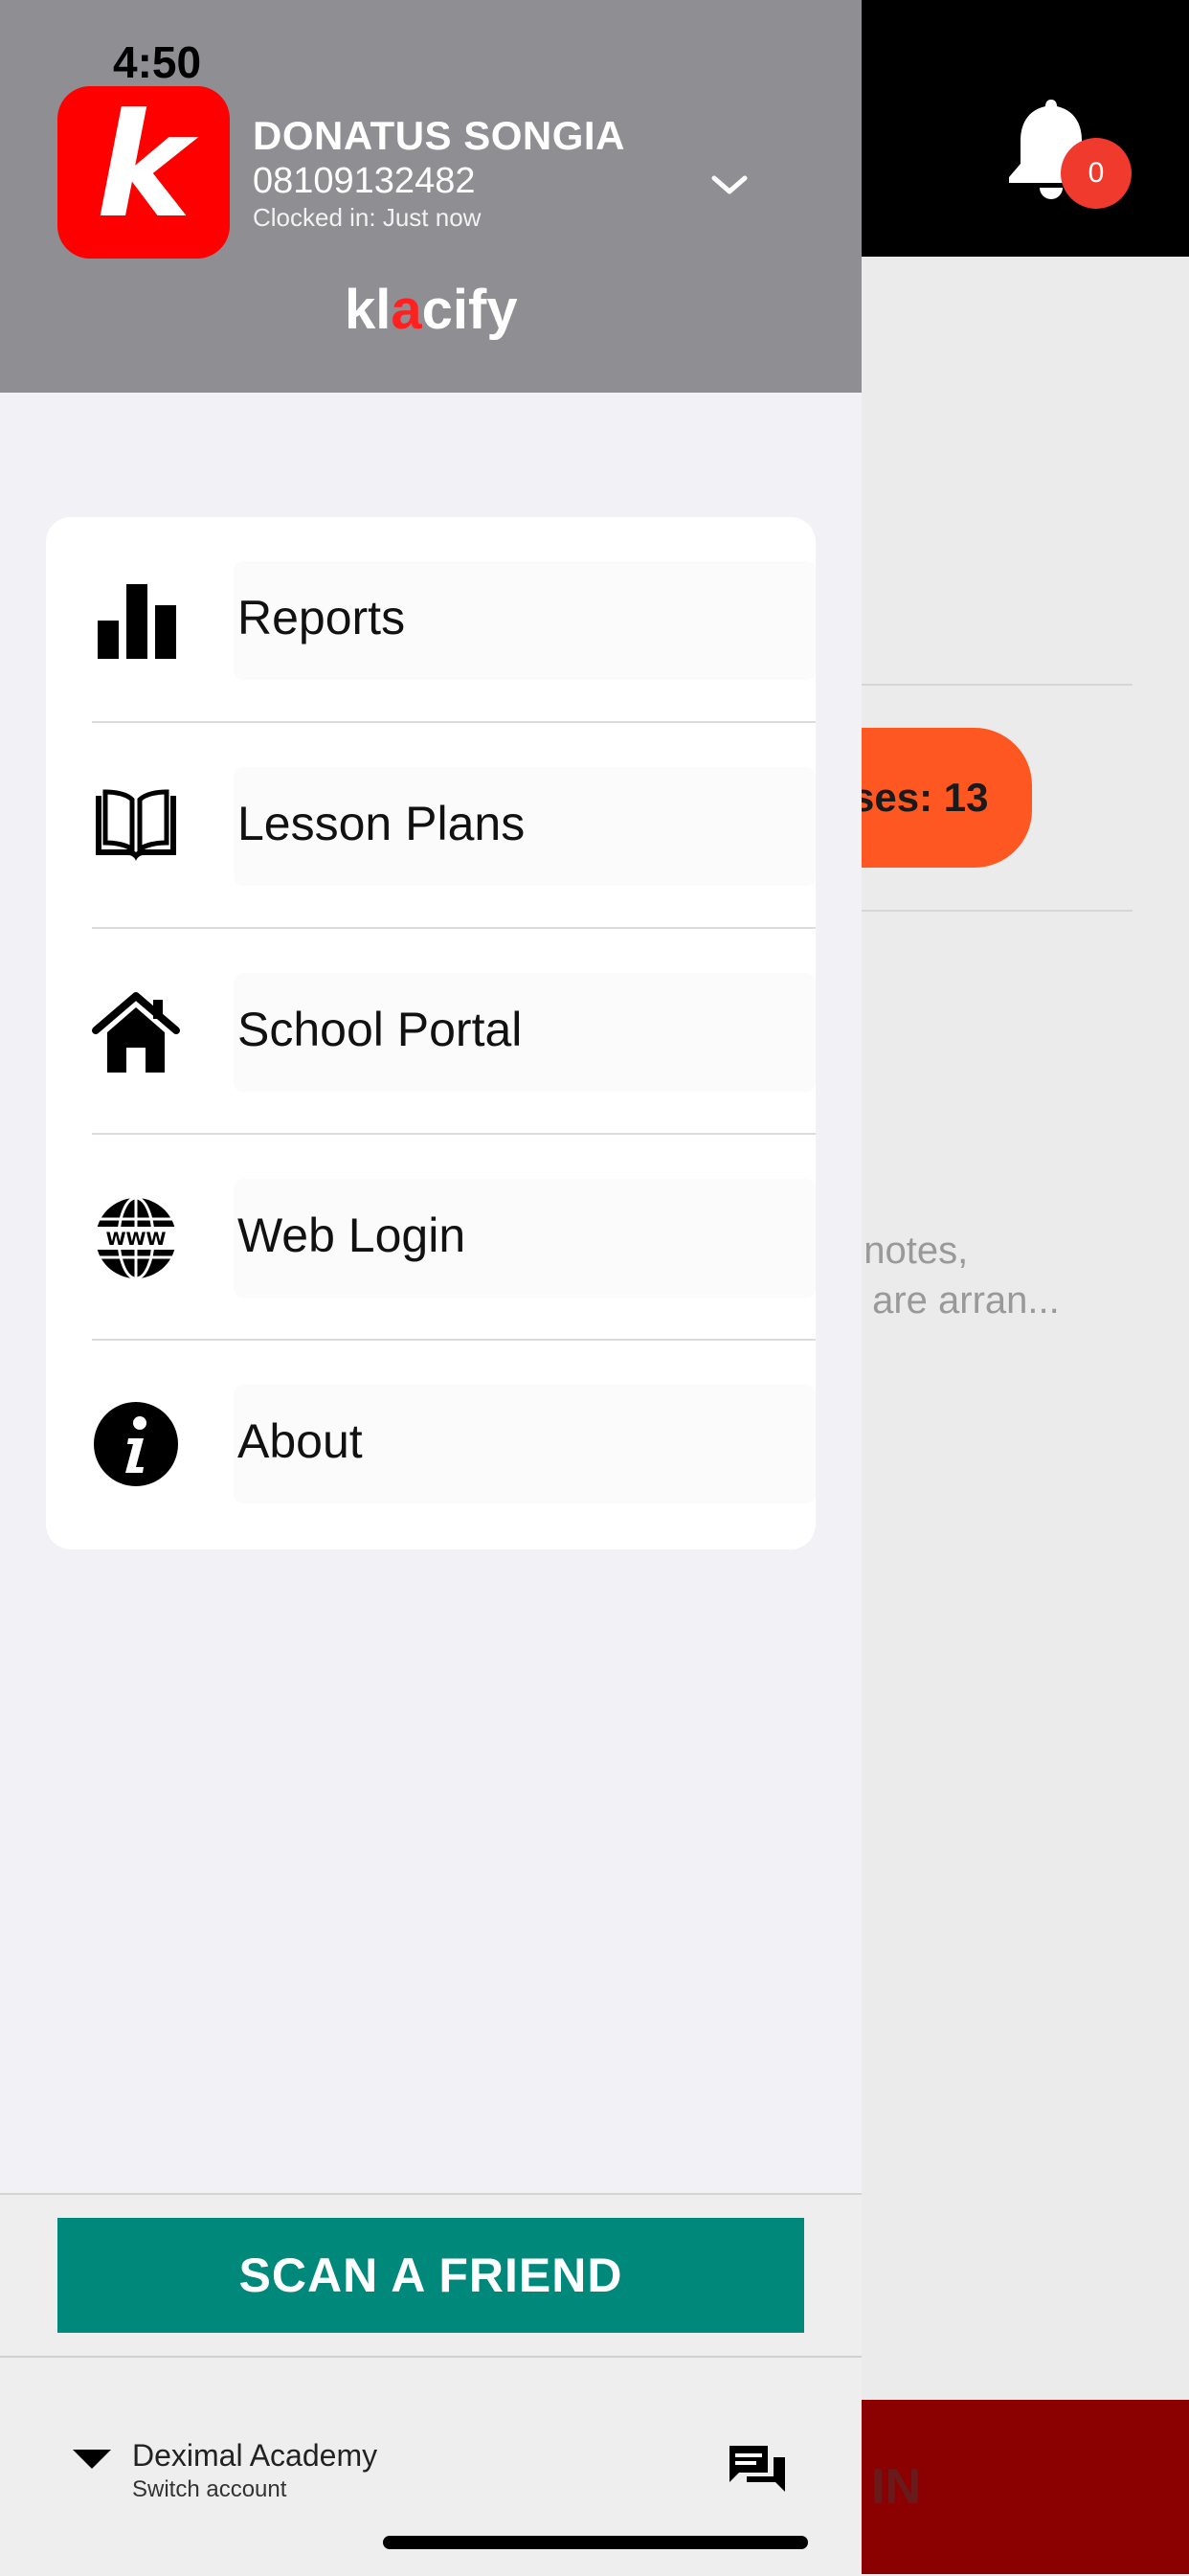  I want to click on user-phone: 08109132482, so click(364, 181).